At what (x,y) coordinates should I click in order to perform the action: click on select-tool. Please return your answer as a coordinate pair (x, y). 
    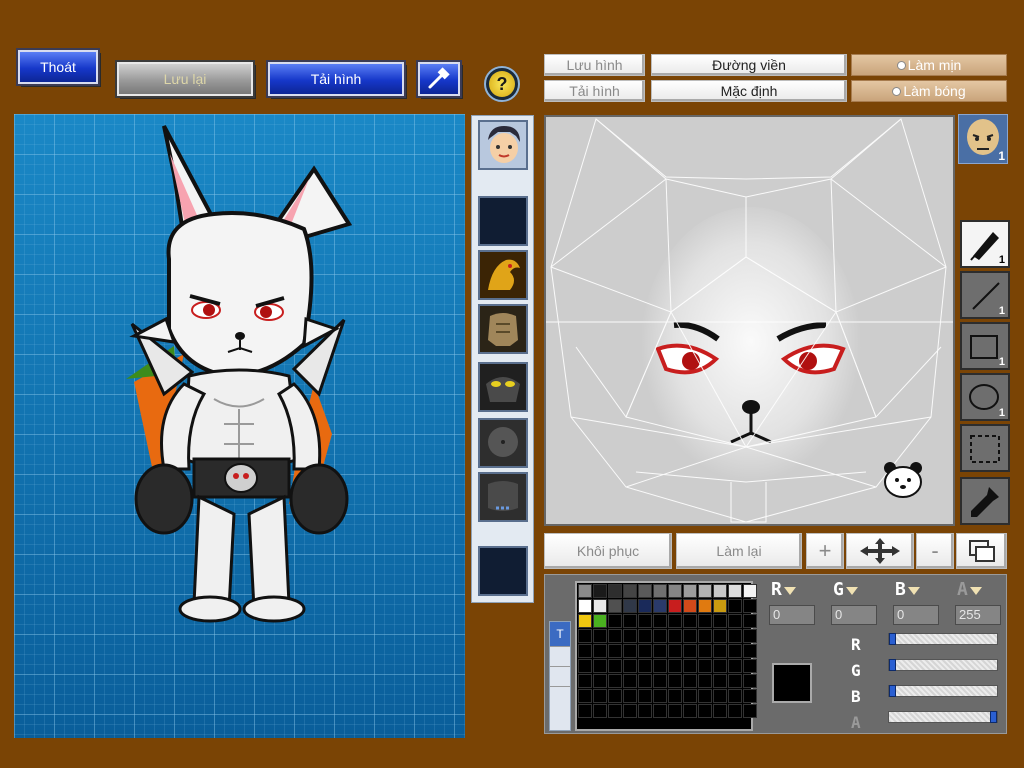
    Looking at the image, I should click on (985, 448).